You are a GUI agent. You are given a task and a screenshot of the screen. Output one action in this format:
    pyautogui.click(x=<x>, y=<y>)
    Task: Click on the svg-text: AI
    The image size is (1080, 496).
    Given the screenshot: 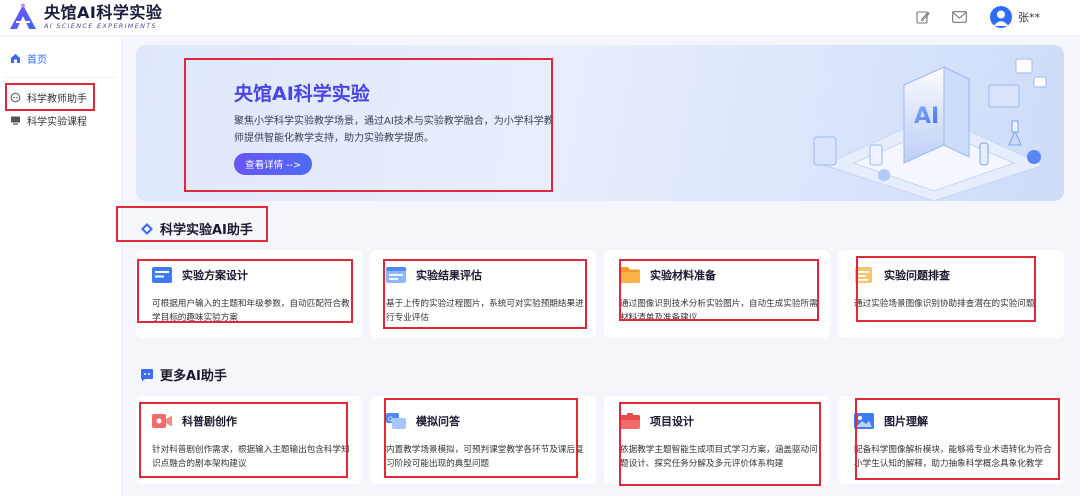 What is the action you would take?
    pyautogui.click(x=926, y=116)
    